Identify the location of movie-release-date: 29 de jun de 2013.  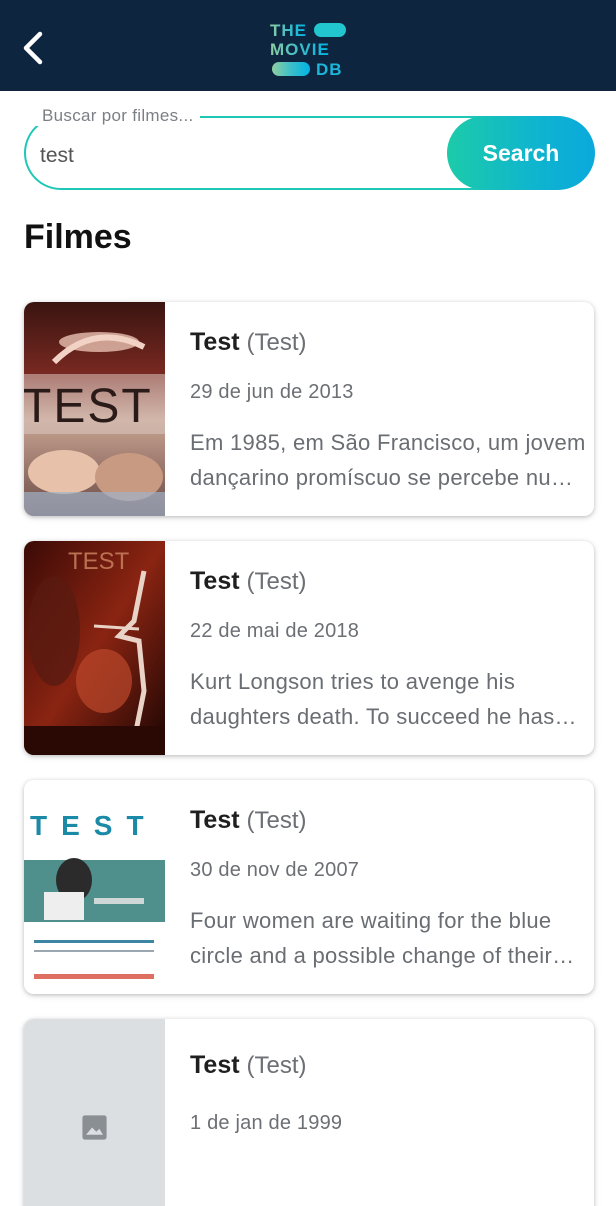
(272, 392).